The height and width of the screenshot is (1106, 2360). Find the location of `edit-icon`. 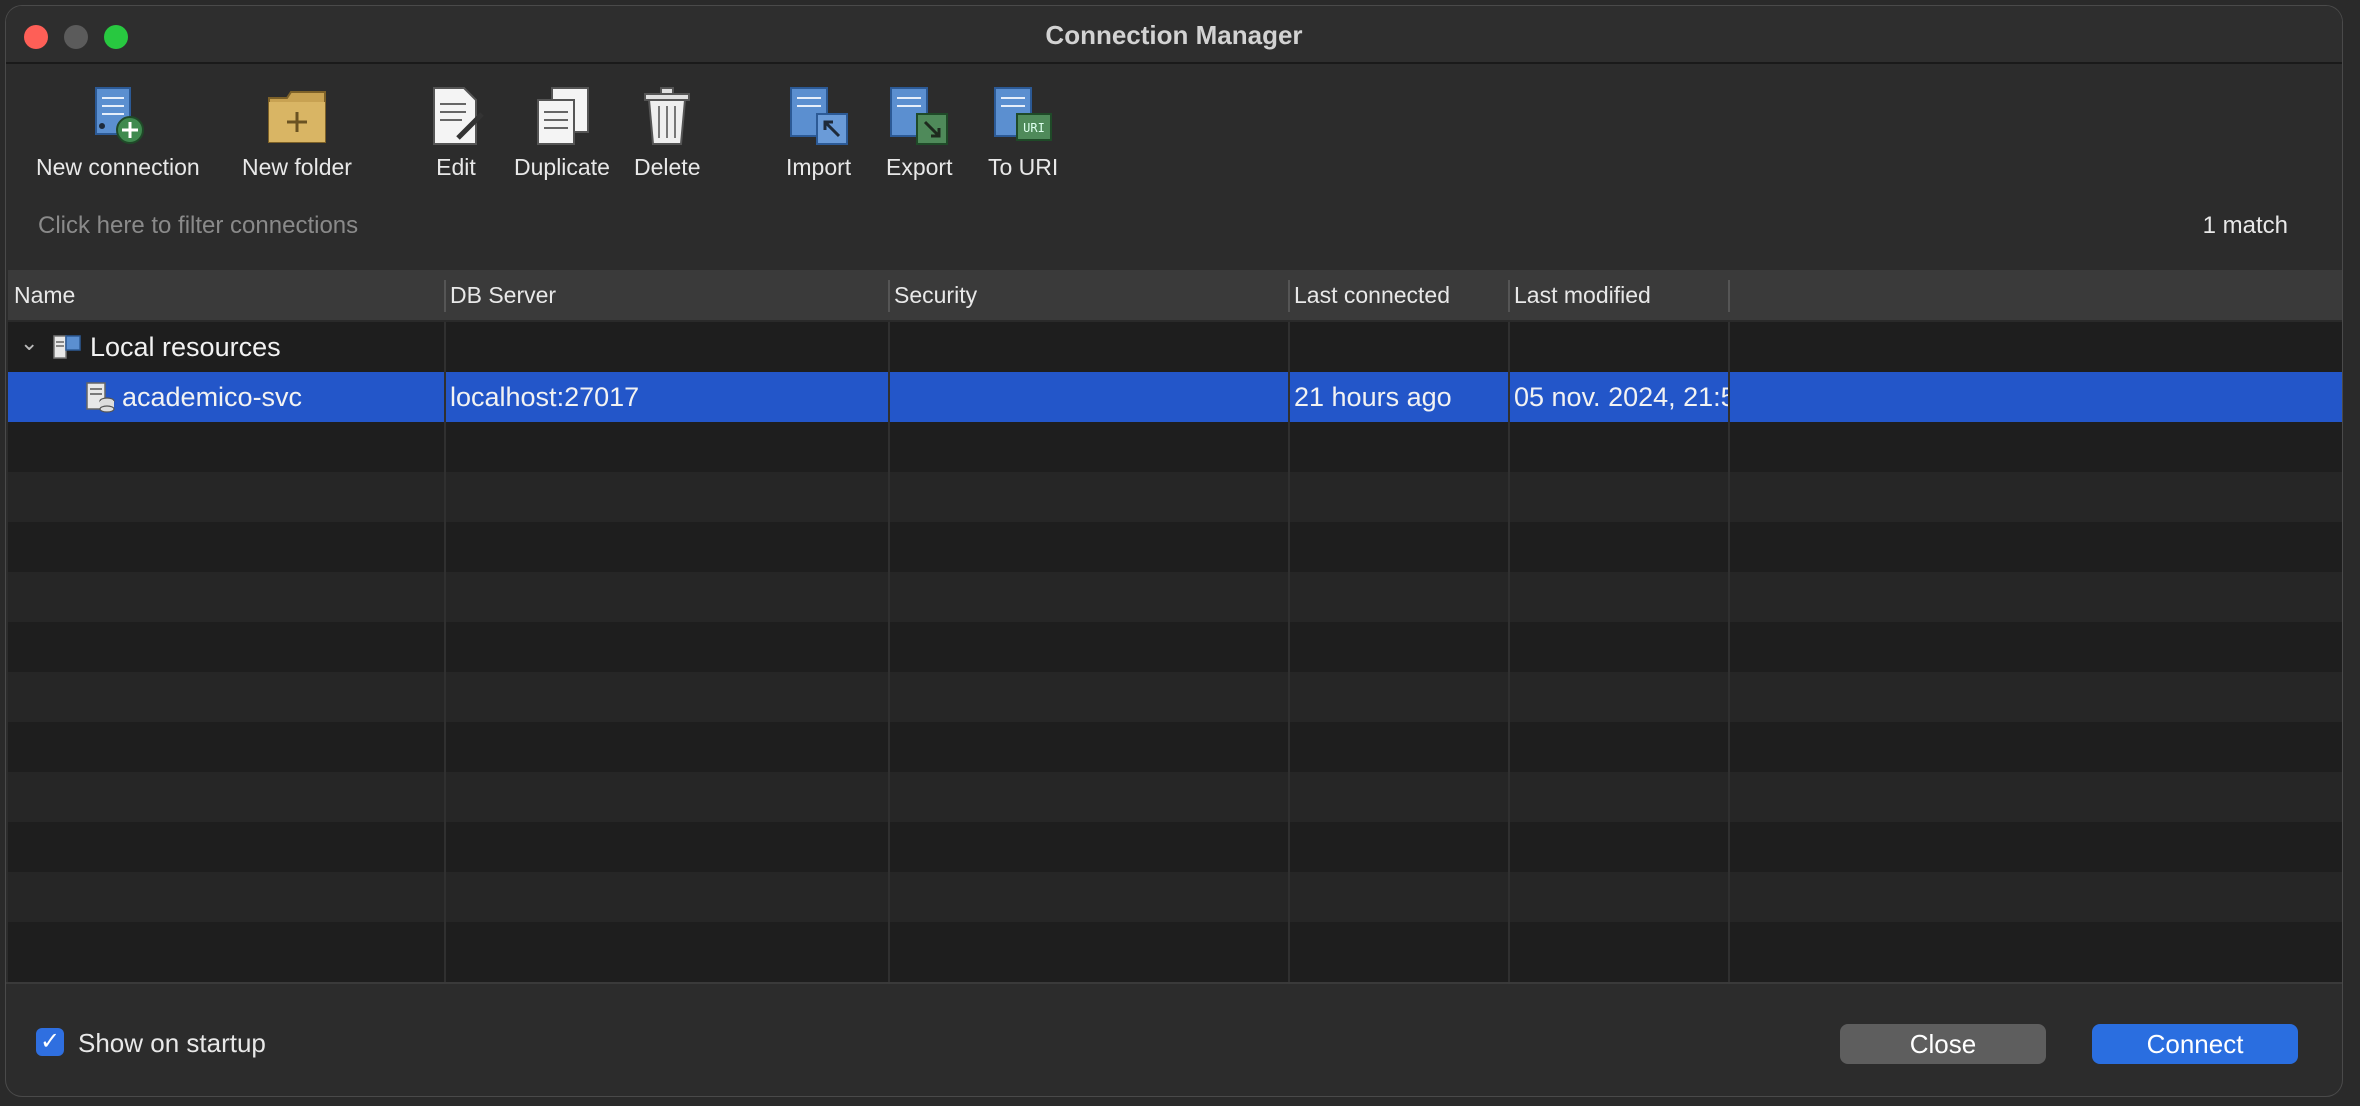

edit-icon is located at coordinates (458, 116).